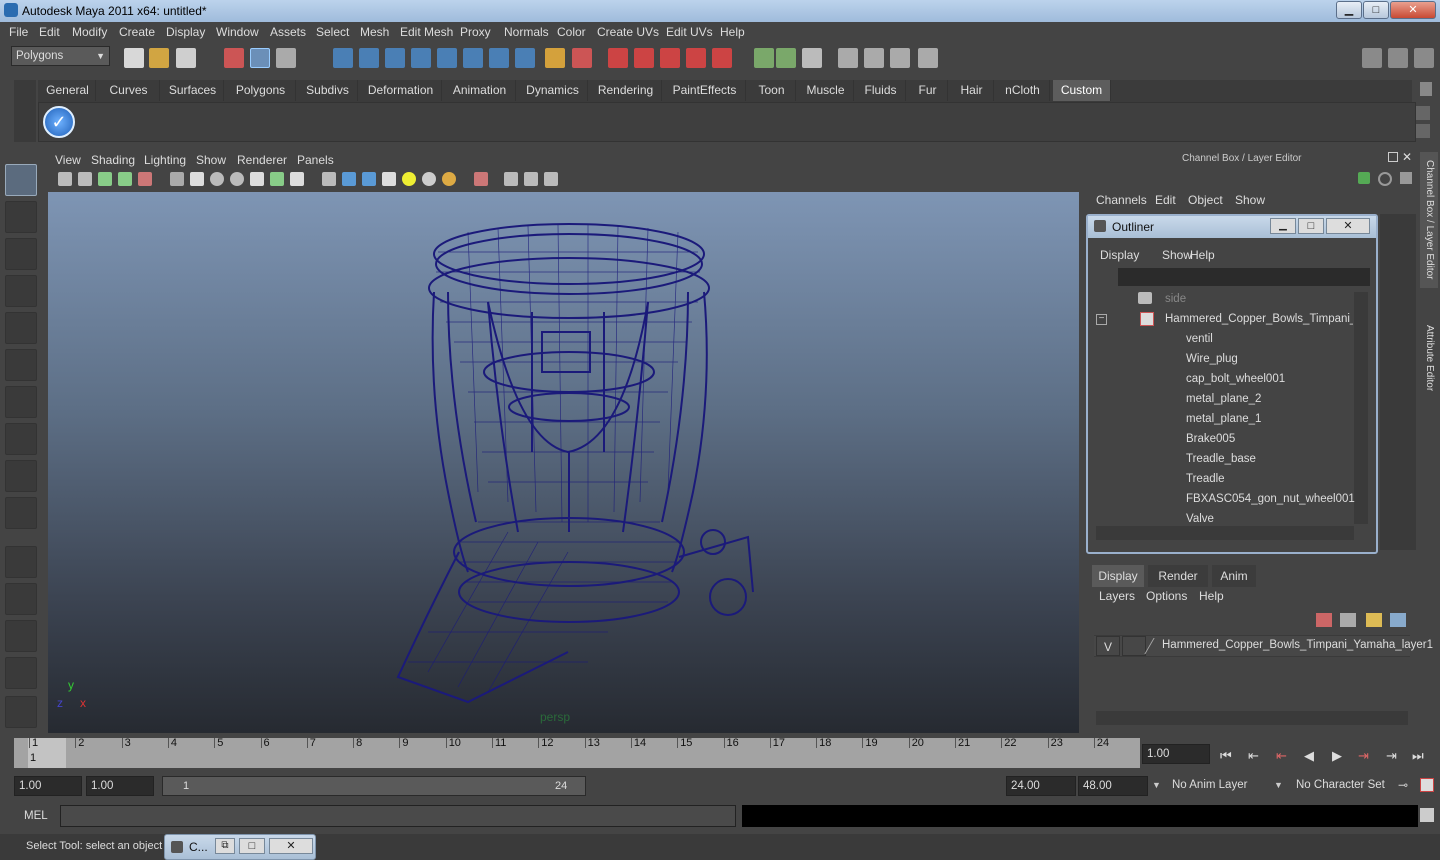 This screenshot has width=1440, height=860. I want to click on trash-icon, so click(1426, 89).